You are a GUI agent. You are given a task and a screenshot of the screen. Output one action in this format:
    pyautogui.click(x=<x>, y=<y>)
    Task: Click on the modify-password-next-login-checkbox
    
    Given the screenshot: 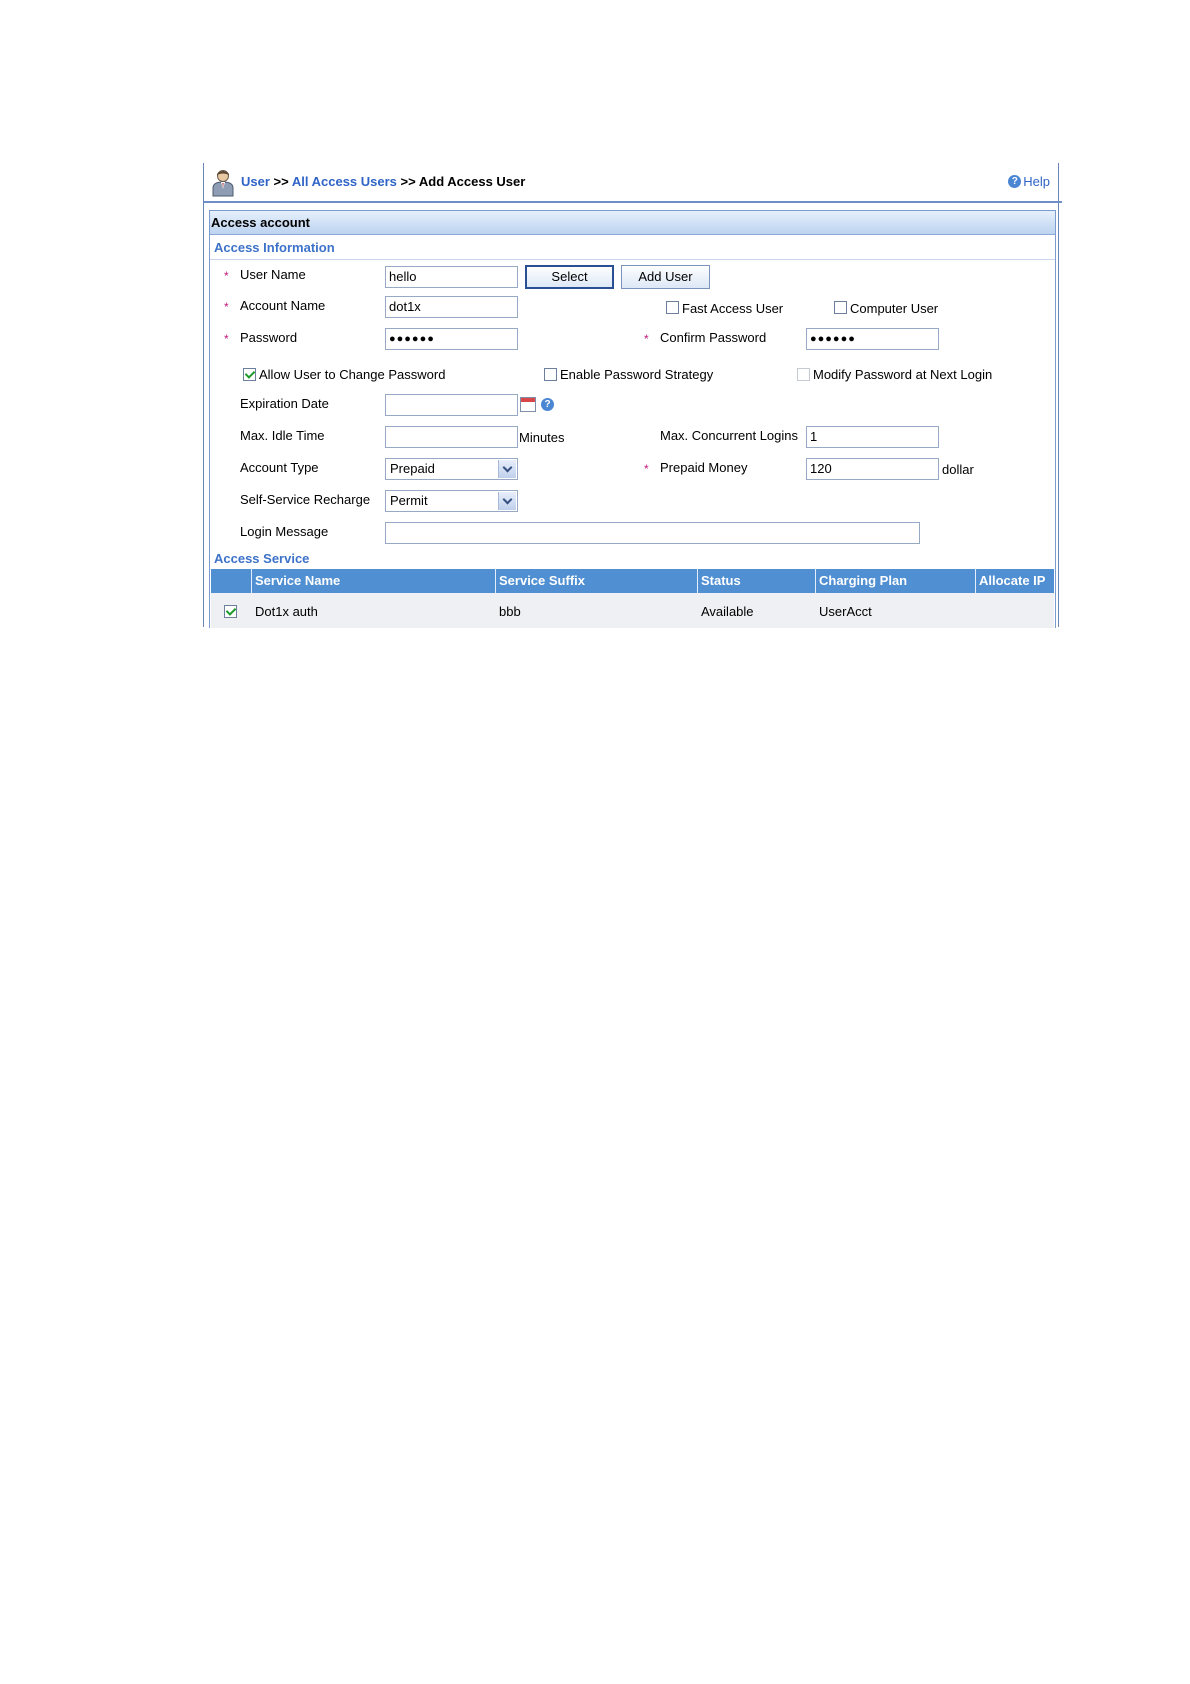 What is the action you would take?
    pyautogui.click(x=803, y=374)
    